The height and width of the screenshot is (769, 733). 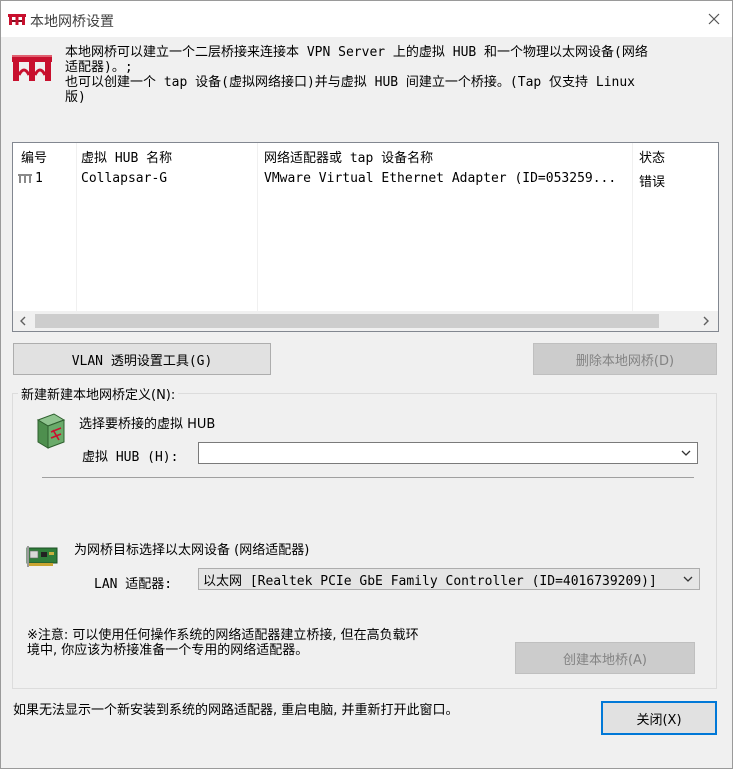 I want to click on create-bridge-button: 创建本地桥(A), so click(x=605, y=658).